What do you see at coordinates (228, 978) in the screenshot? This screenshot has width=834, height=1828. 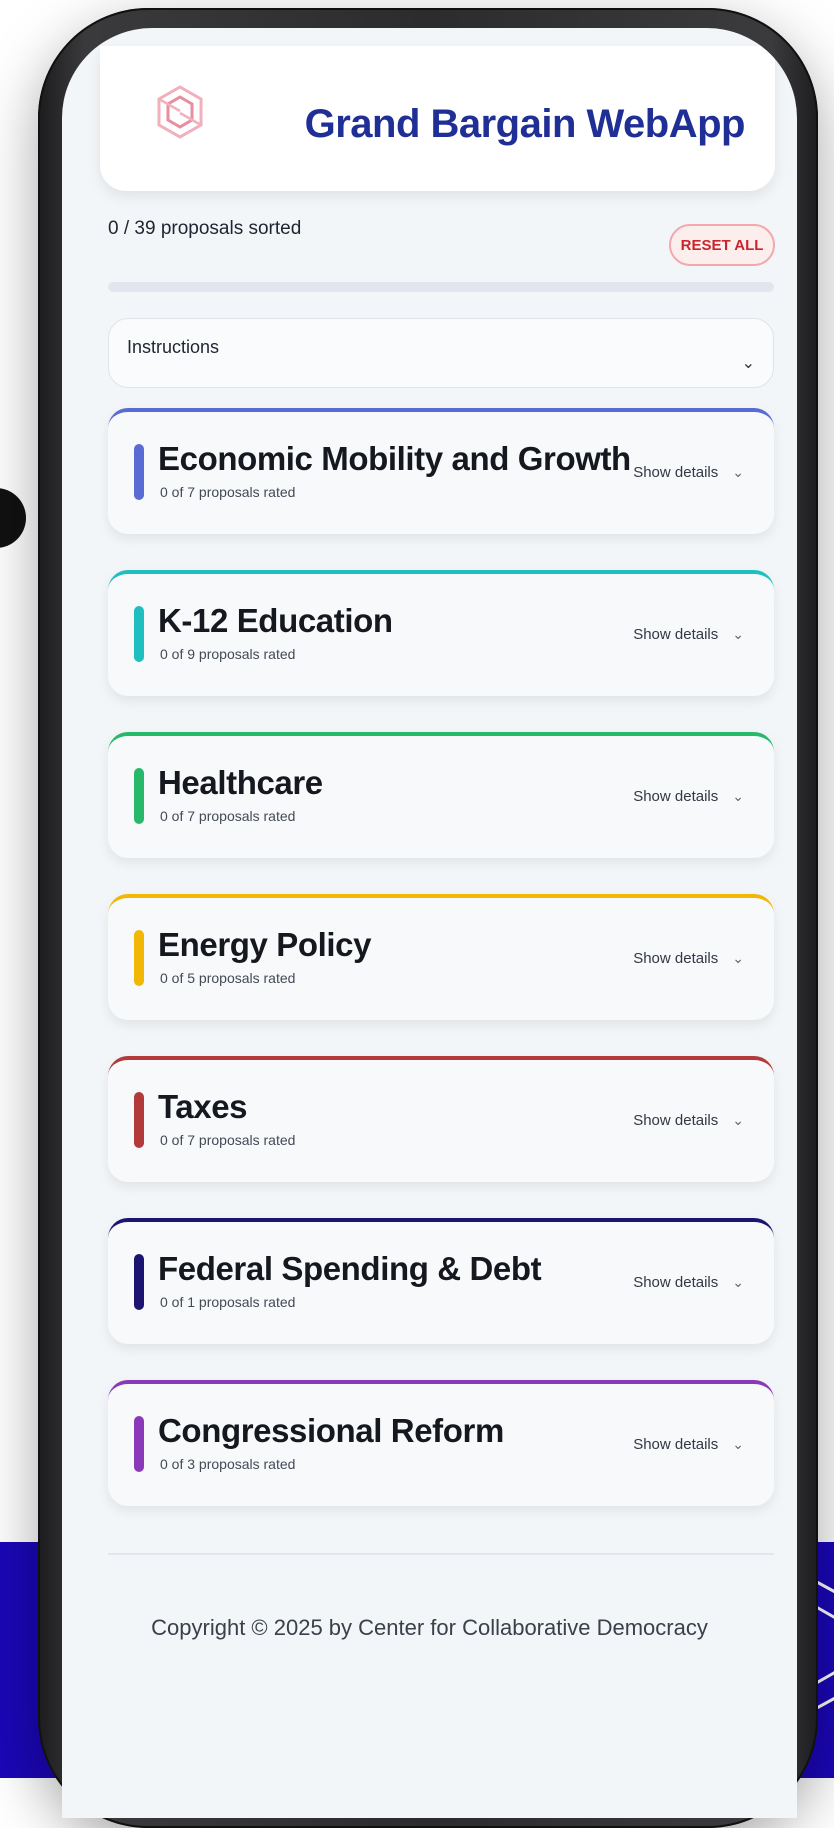 I see `category-rated-count: 0 of 5 proposals rated` at bounding box center [228, 978].